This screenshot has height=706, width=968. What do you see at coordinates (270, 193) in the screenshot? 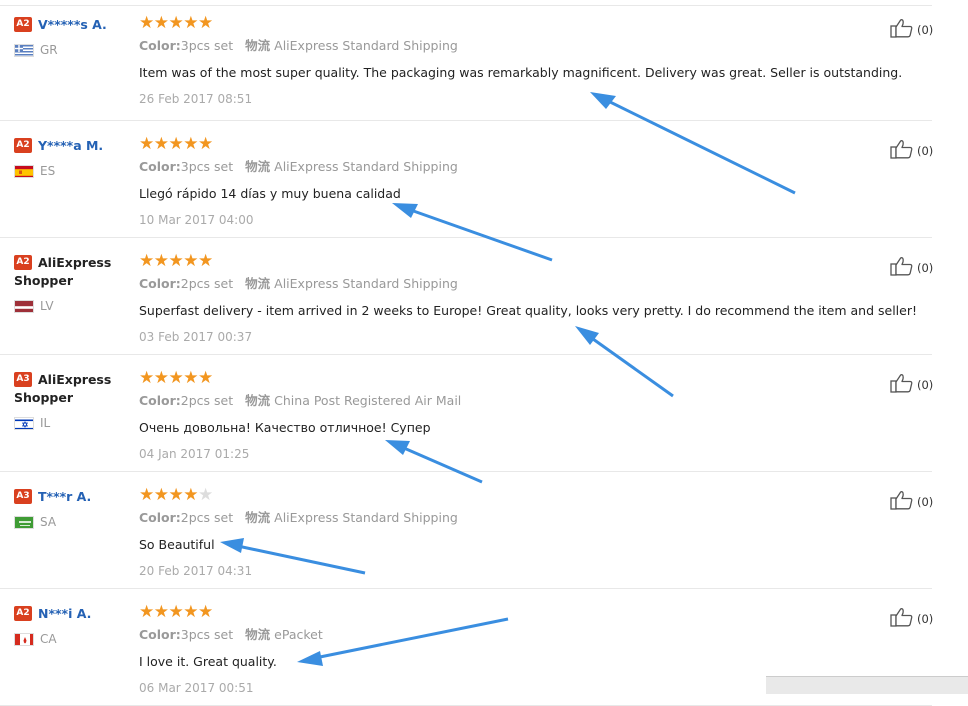
I see `review-text: Llegó rápido 14 días y muy buena calidad` at bounding box center [270, 193].